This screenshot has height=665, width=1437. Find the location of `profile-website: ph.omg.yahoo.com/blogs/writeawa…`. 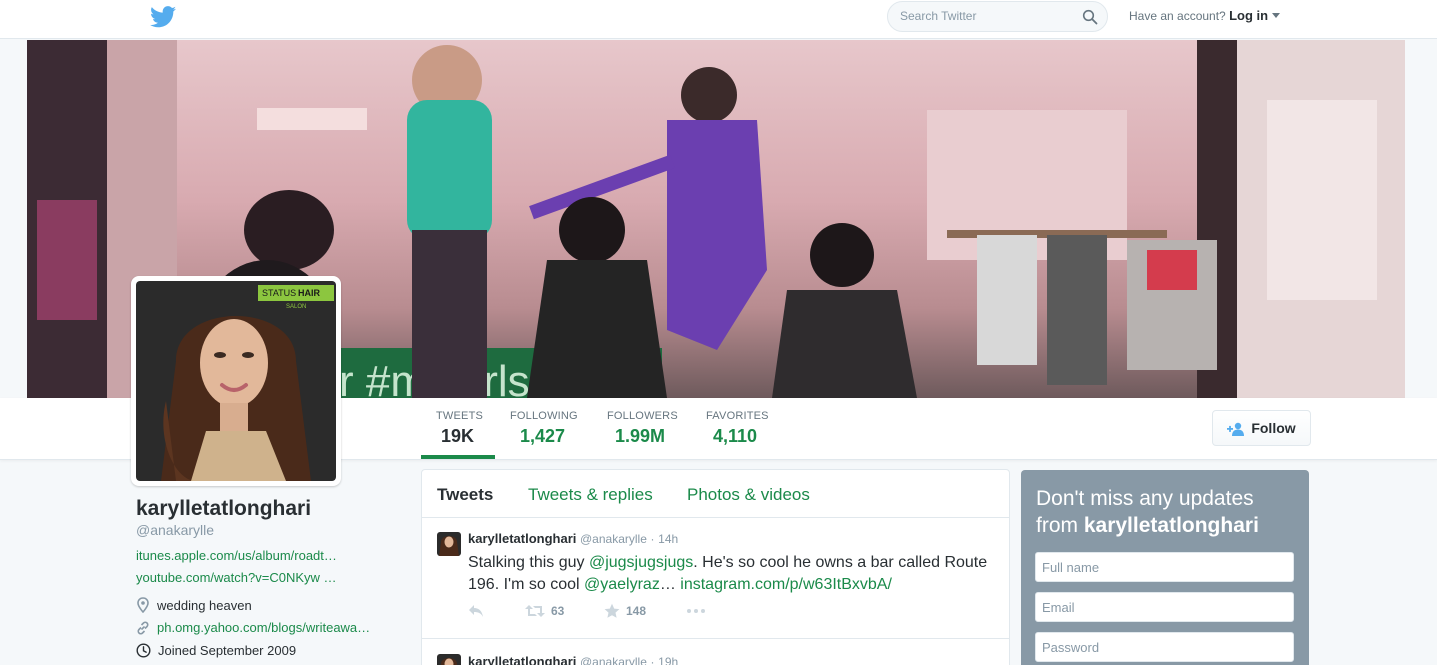

profile-website: ph.omg.yahoo.com/blogs/writeawa… is located at coordinates (253, 627).